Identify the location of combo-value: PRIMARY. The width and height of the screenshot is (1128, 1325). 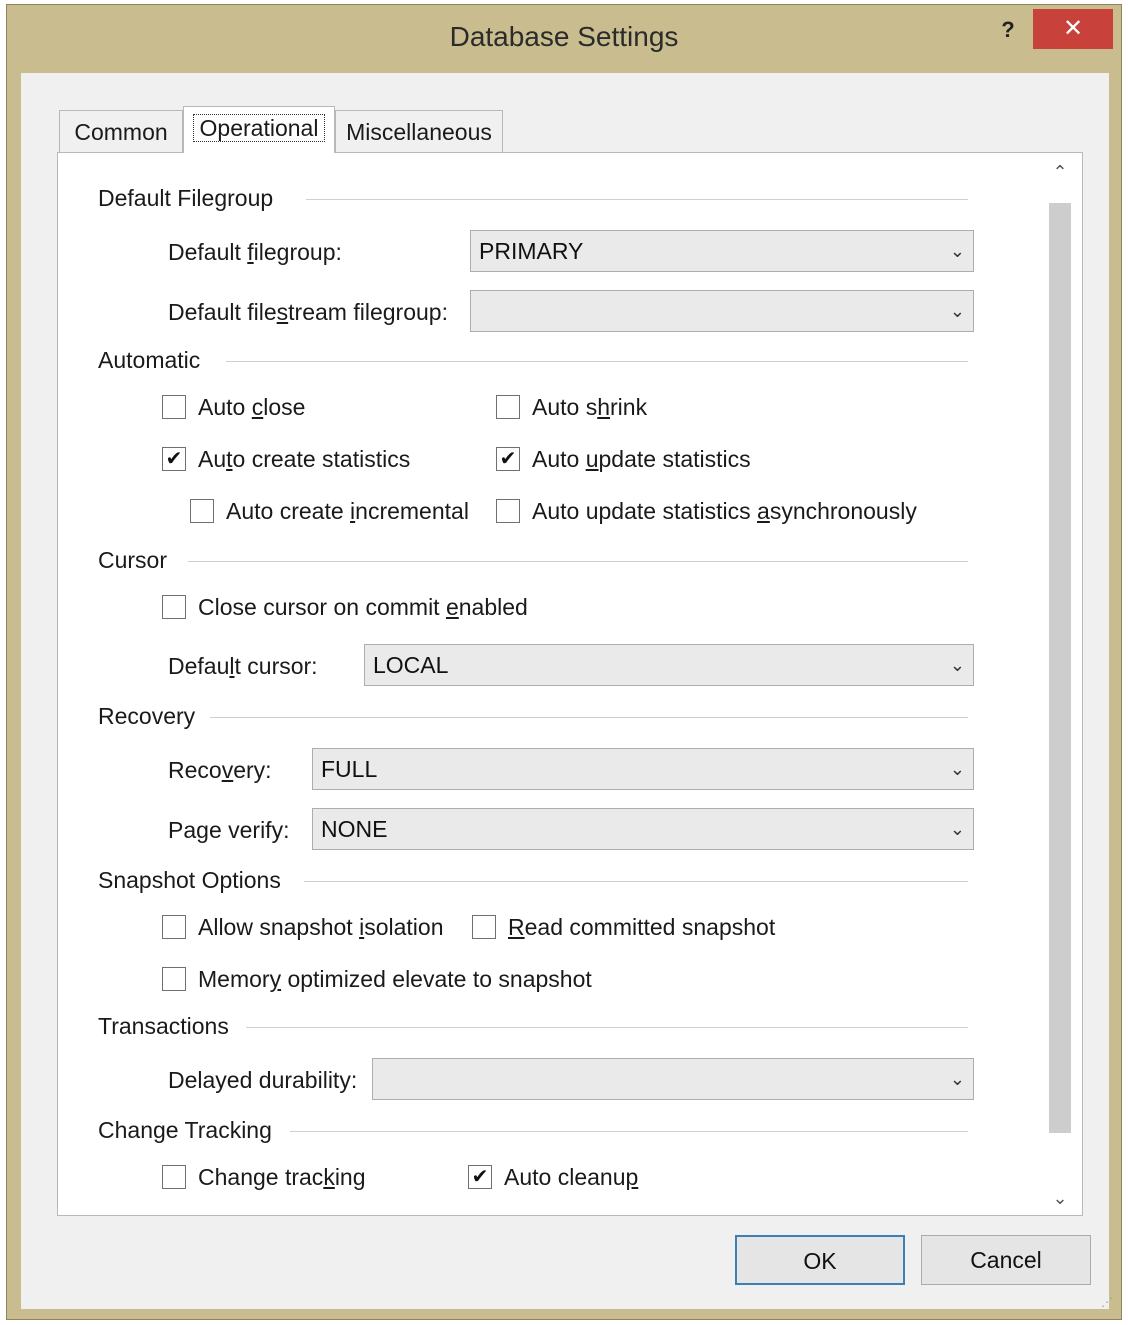
(531, 251).